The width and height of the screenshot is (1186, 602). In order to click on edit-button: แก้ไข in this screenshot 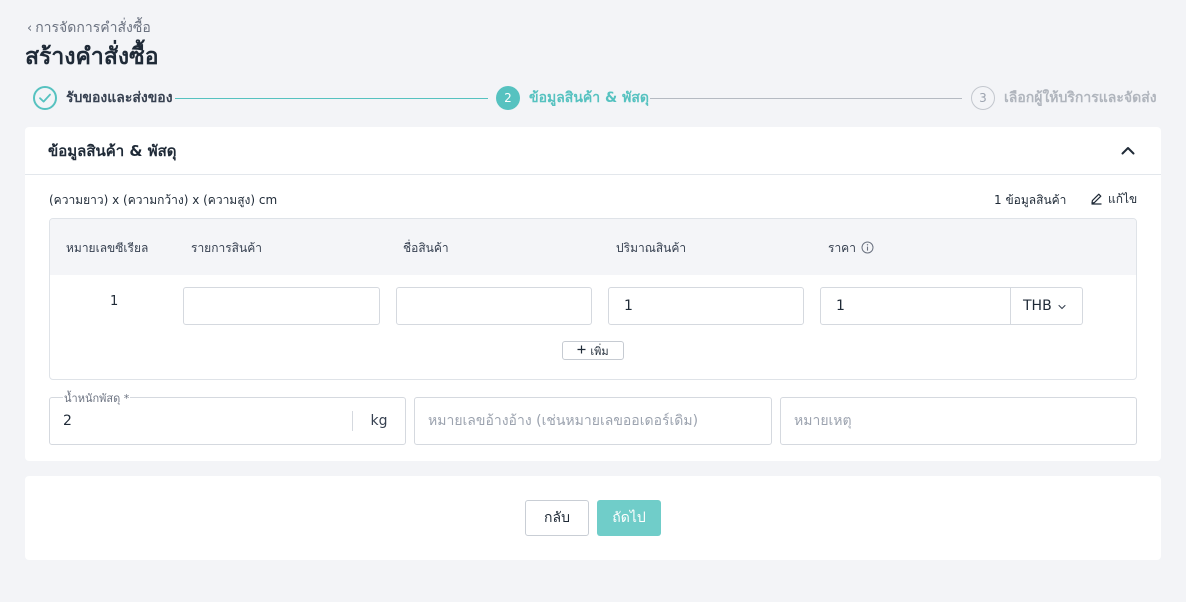, I will do `click(1113, 199)`.